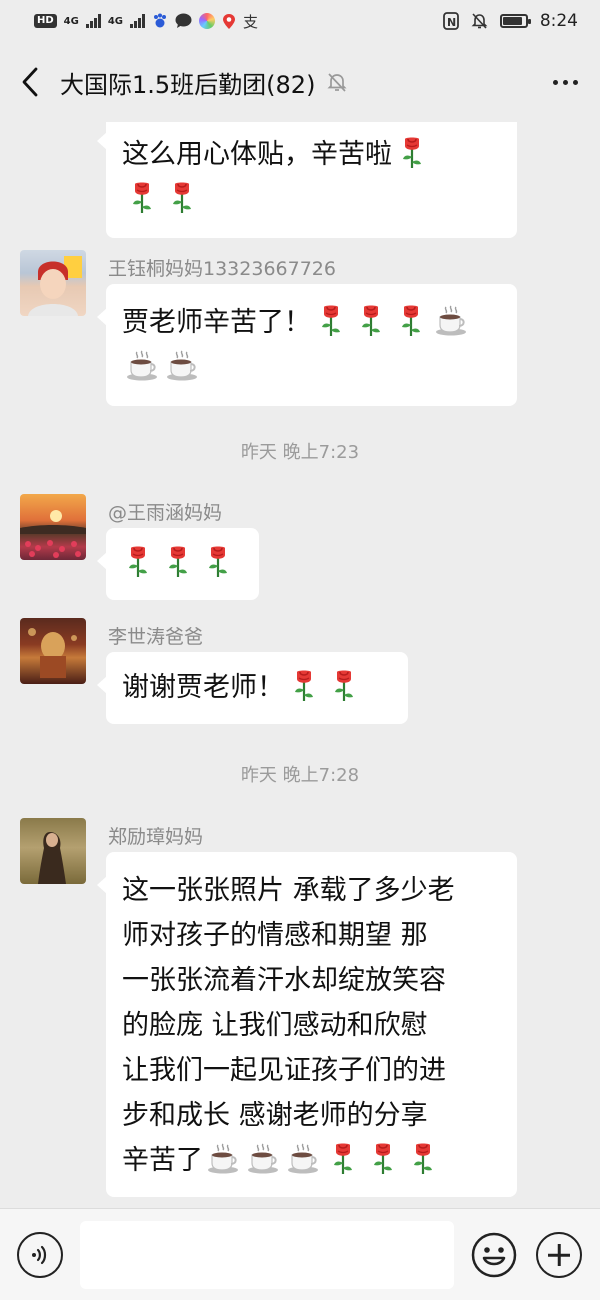 This screenshot has height=1300, width=600. I want to click on message-bubble, so click(178, 564).